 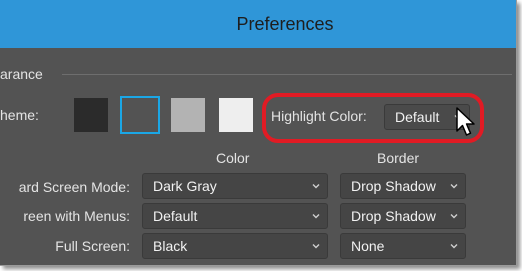 I want to click on standard-screen-border-select: Drop Shadow, so click(x=403, y=186).